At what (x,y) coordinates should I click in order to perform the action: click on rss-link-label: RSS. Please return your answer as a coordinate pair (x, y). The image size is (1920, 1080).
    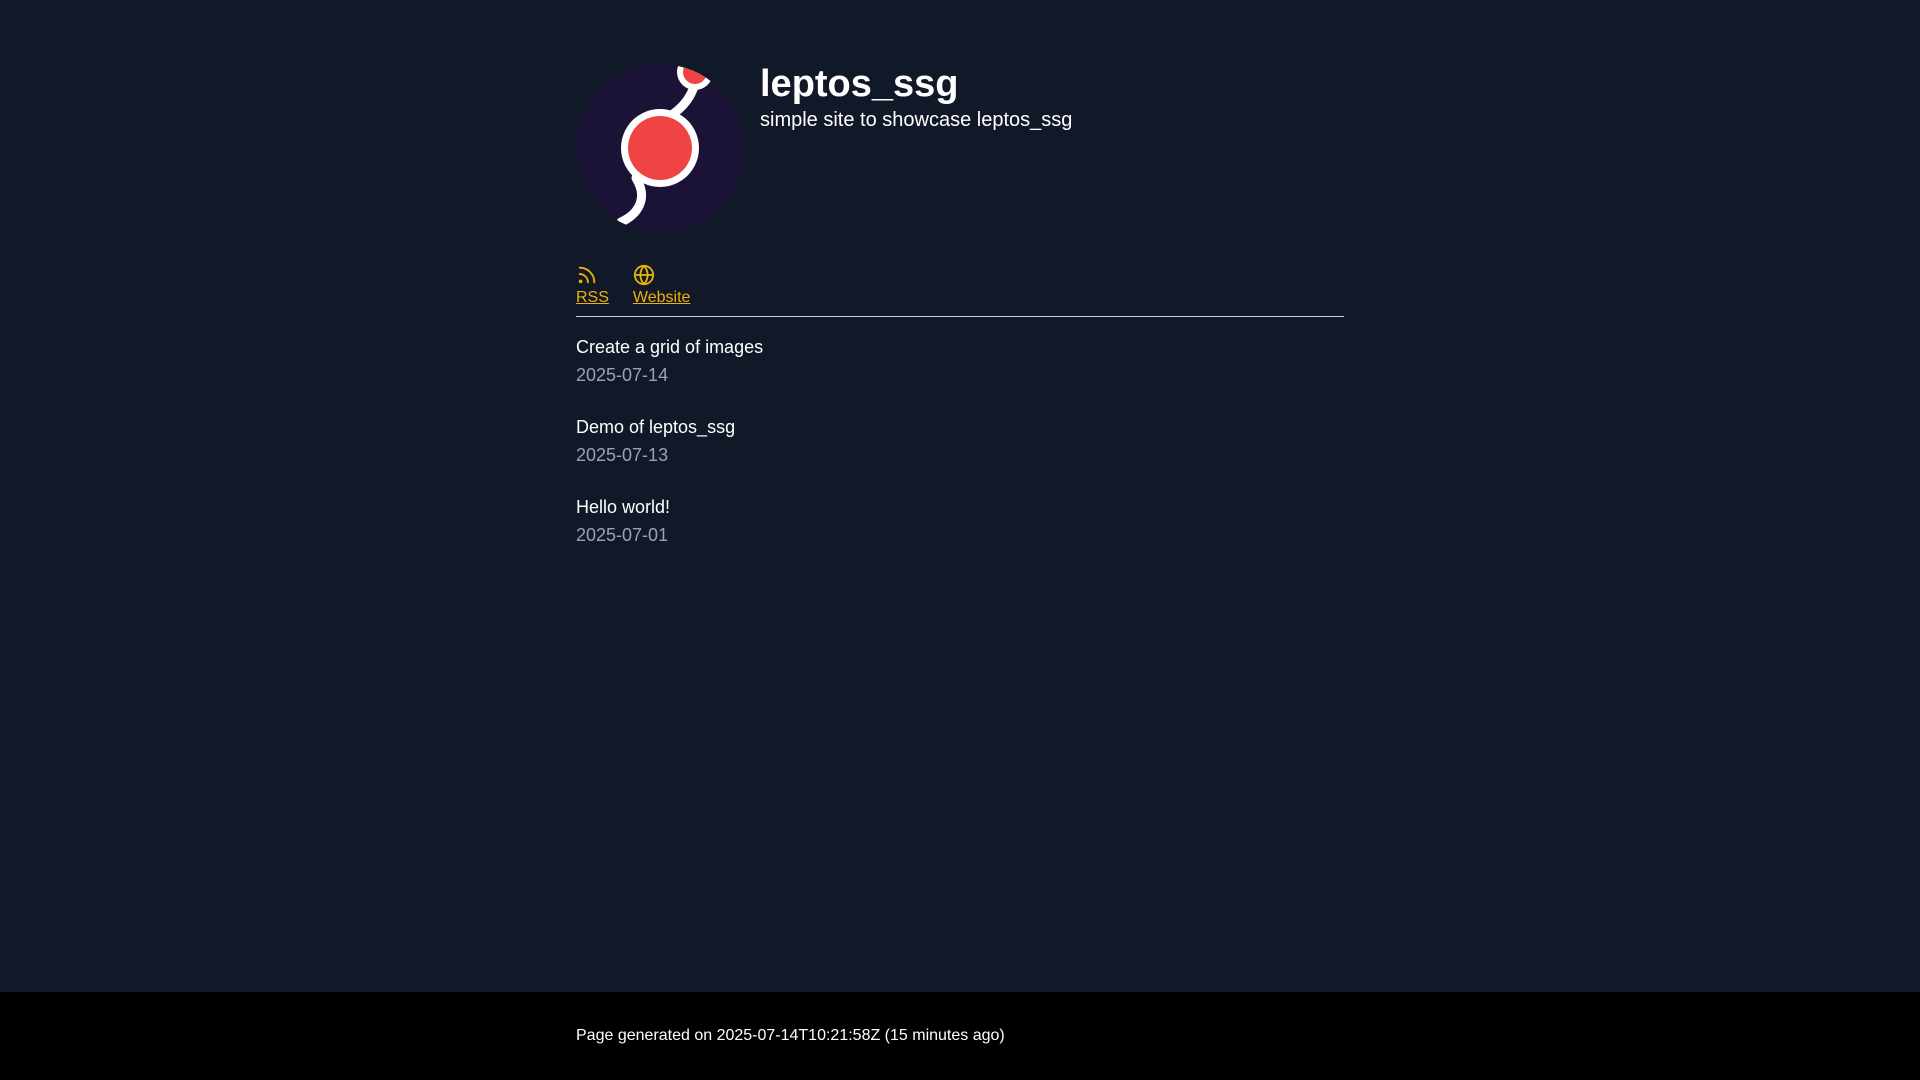
    Looking at the image, I should click on (592, 297).